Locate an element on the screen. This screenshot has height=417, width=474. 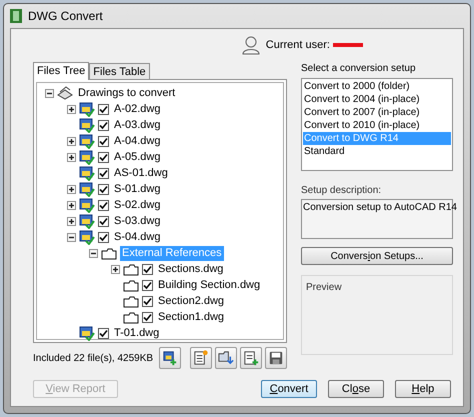
user-icon is located at coordinates (251, 45).